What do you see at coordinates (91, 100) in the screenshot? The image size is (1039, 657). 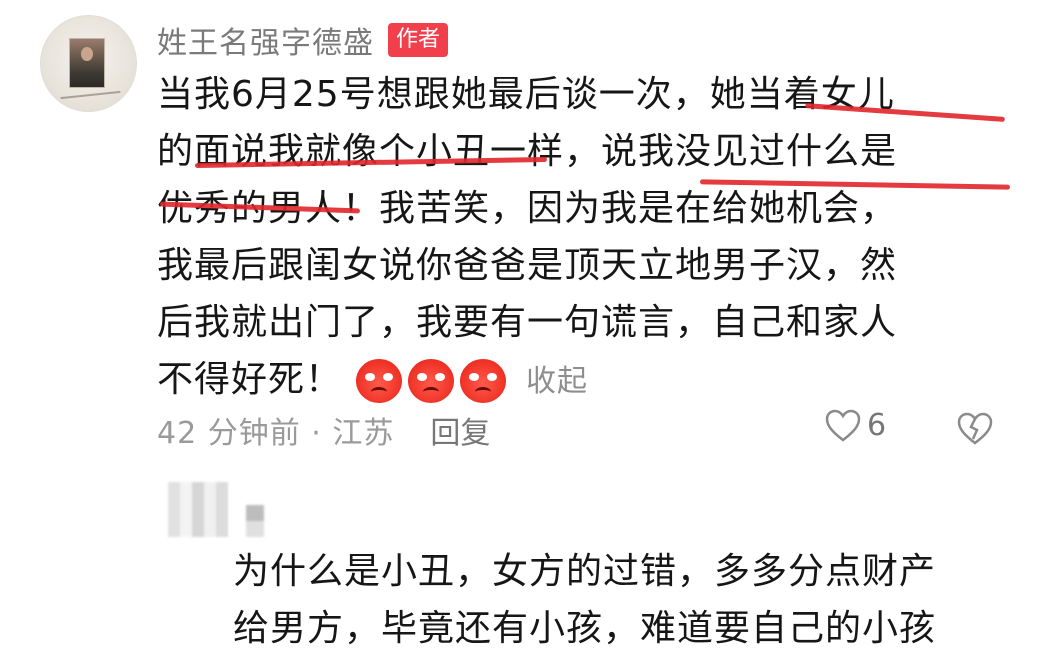 I see `avatar-signature-mark` at bounding box center [91, 100].